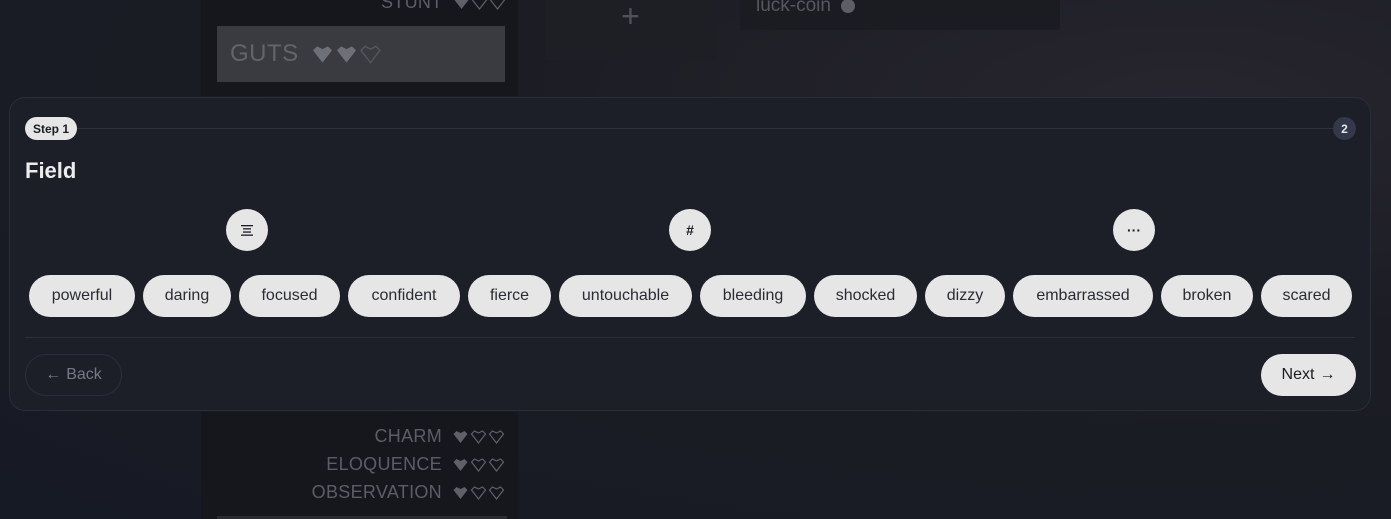  I want to click on add-card-button: +, so click(630, 30).